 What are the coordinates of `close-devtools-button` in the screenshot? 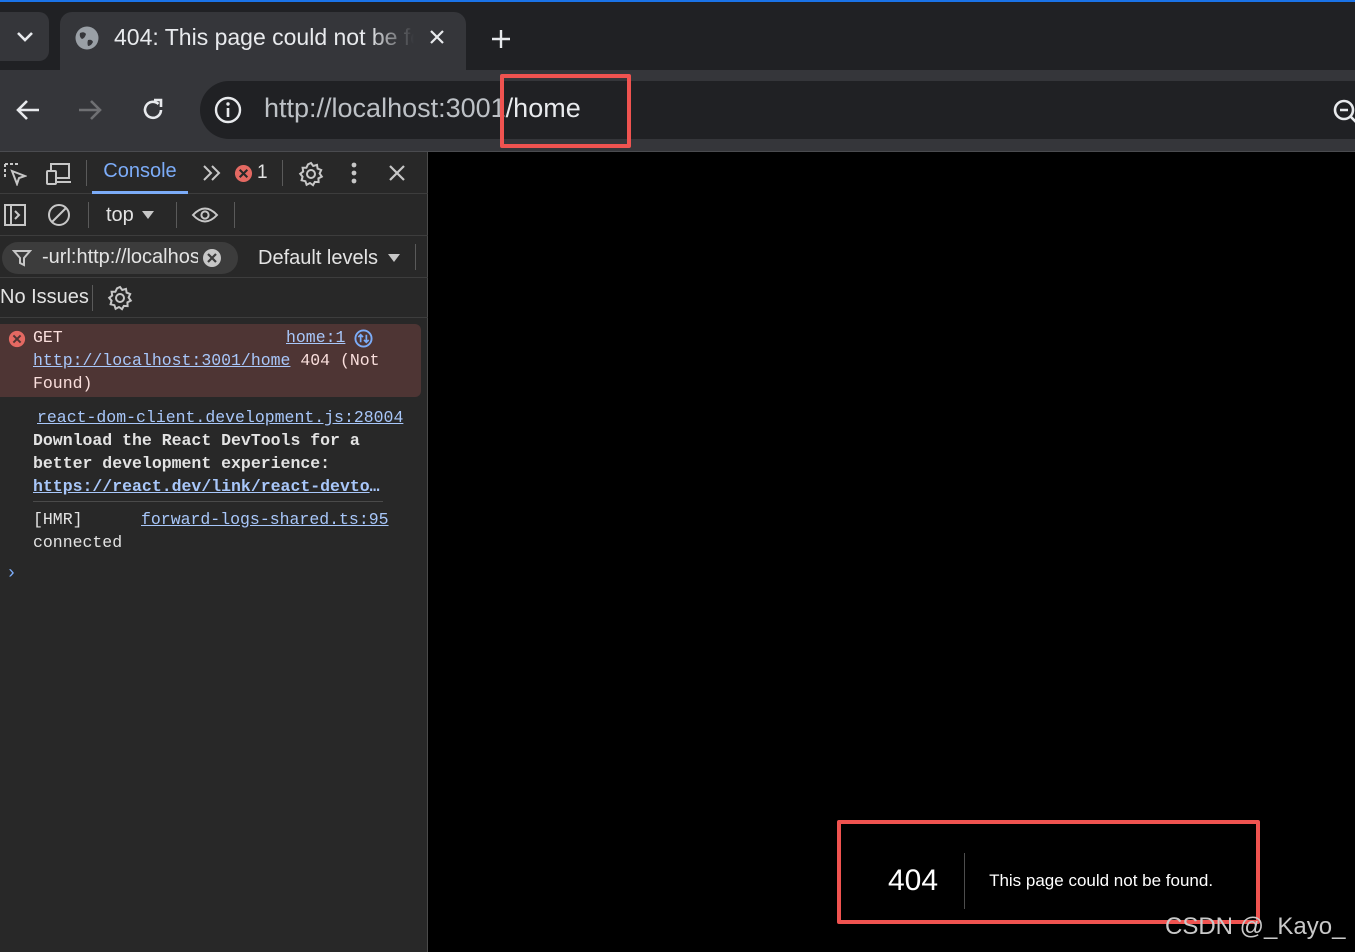 It's located at (397, 173).